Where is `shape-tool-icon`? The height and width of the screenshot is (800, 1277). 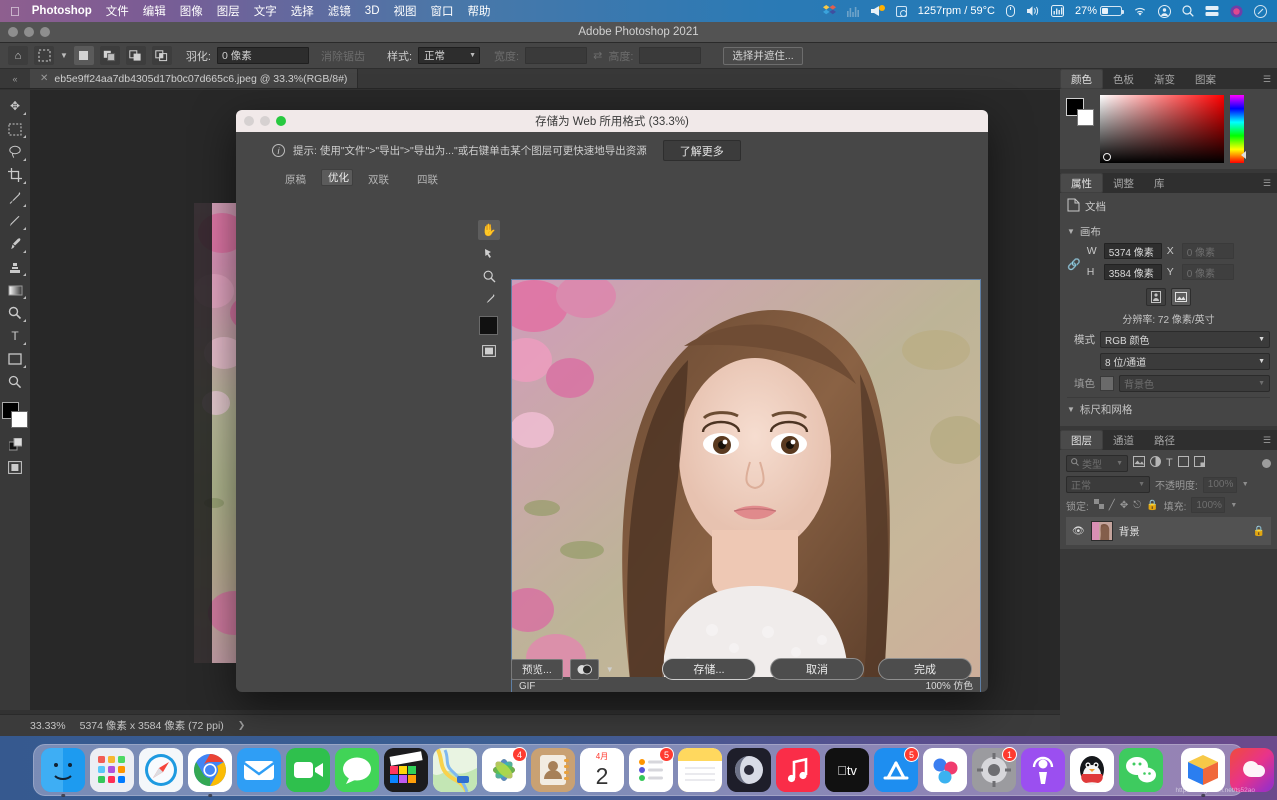
shape-tool-icon is located at coordinates (15, 359).